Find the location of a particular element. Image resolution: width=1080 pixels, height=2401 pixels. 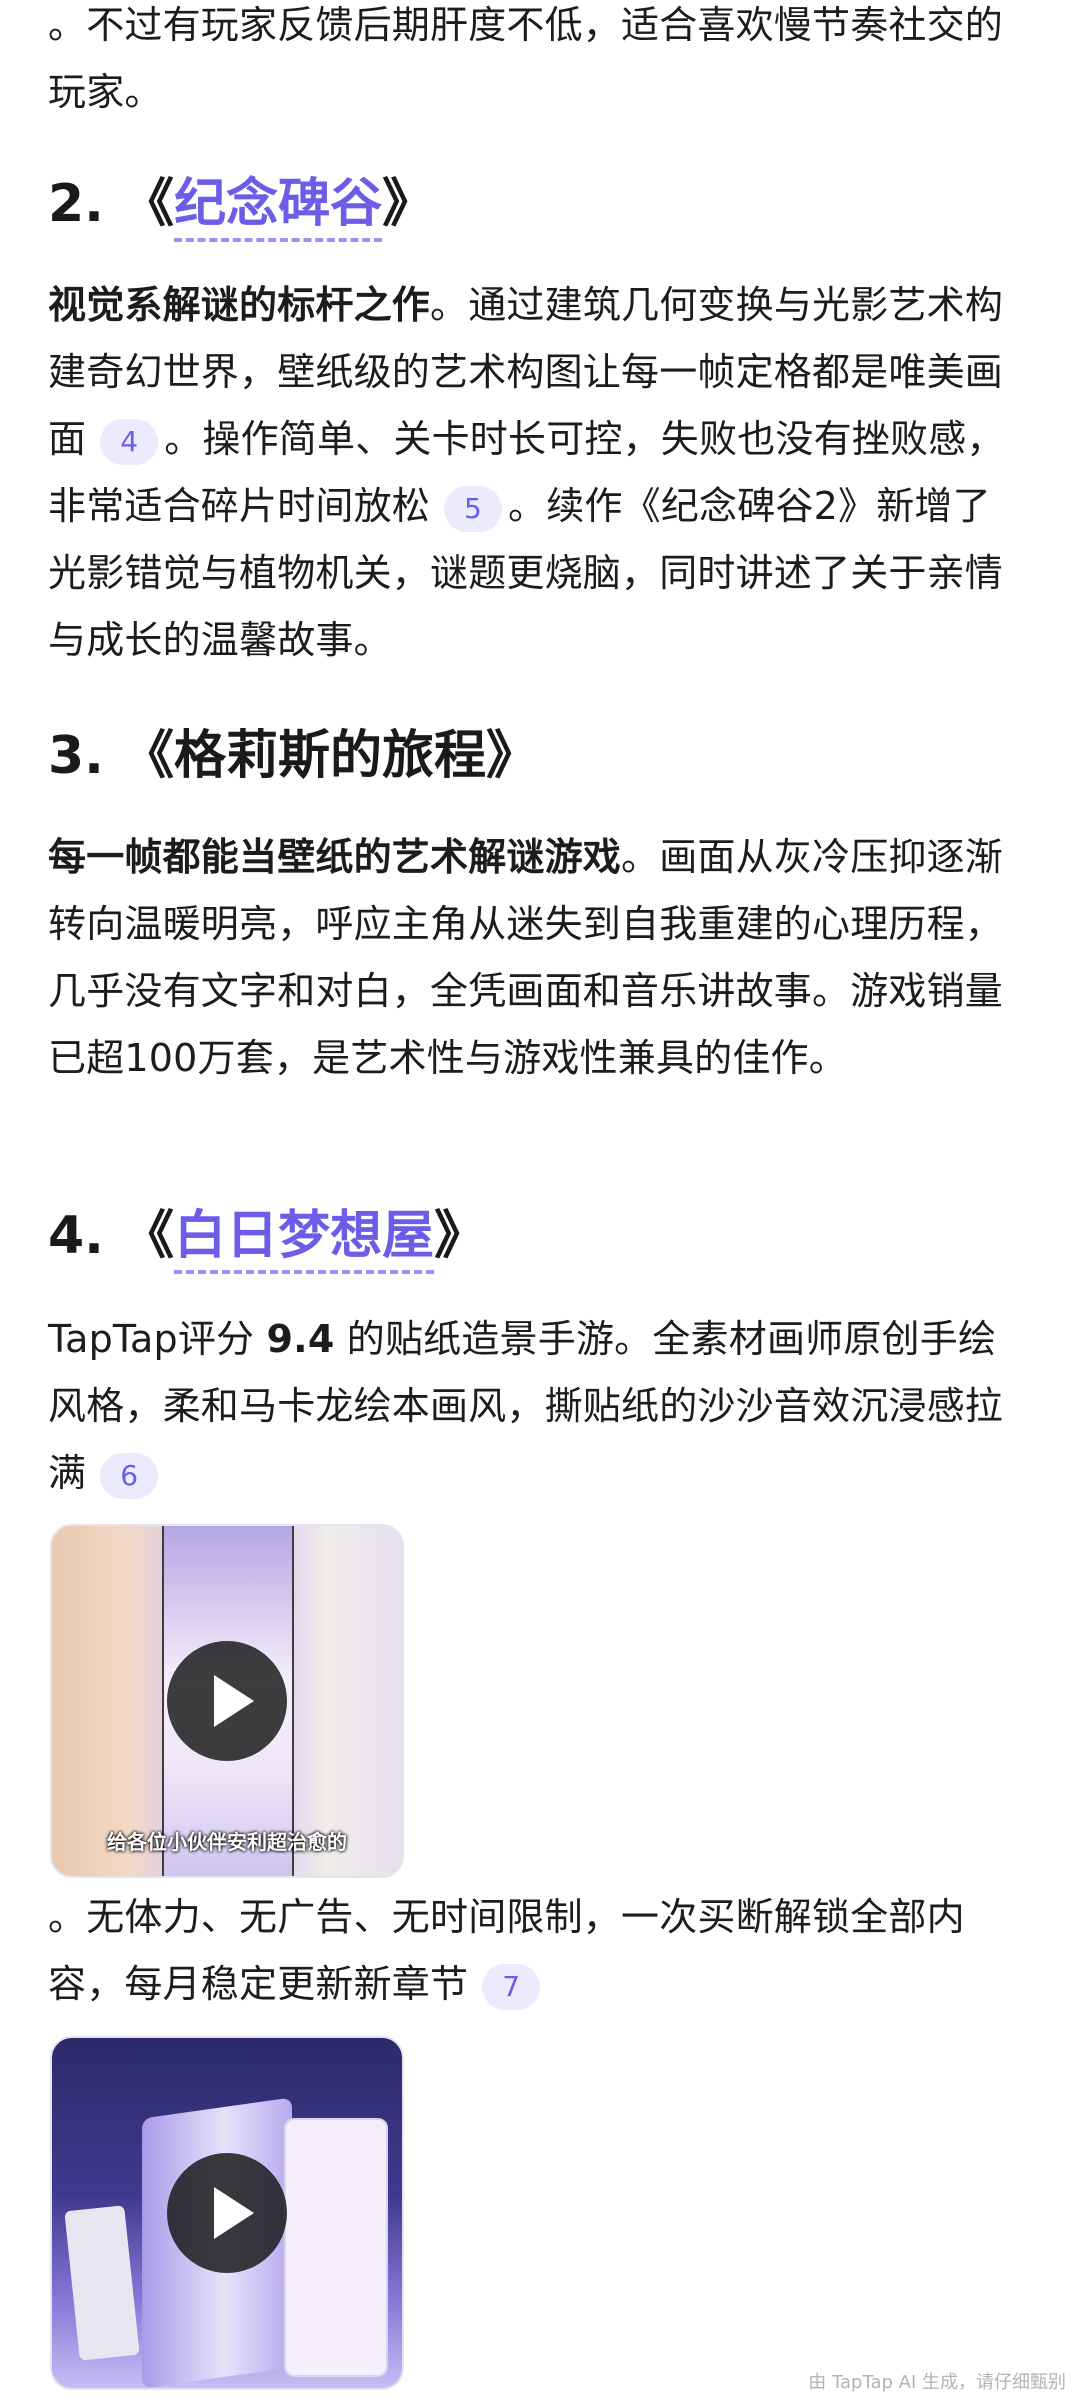

item-4-open-bracket: 《 is located at coordinates (148, 1236).